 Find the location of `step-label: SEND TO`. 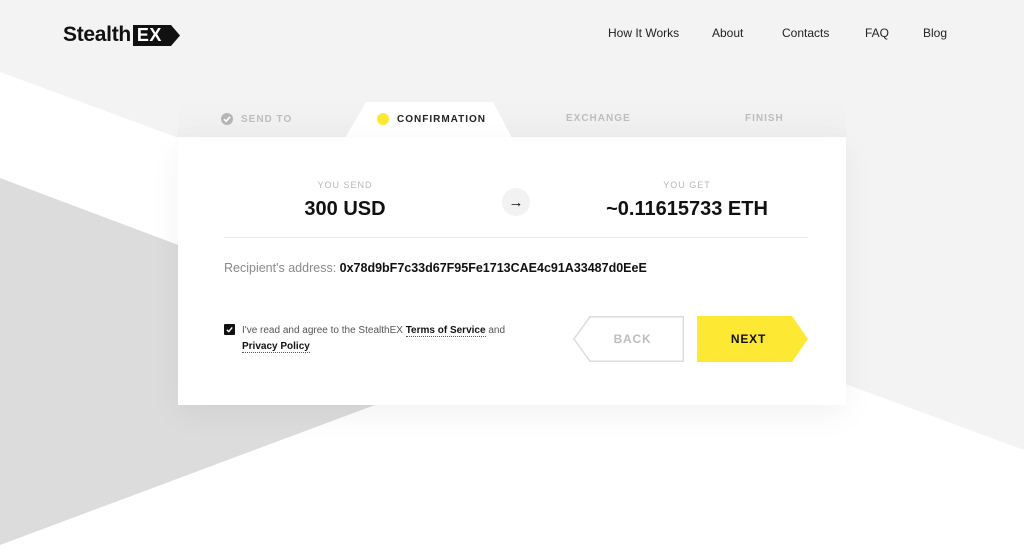

step-label: SEND TO is located at coordinates (267, 119).